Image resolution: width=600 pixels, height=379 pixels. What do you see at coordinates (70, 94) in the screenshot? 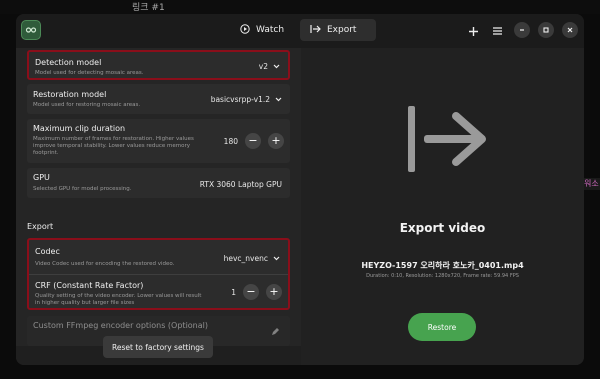
I see `setting-label: Restoration model` at bounding box center [70, 94].